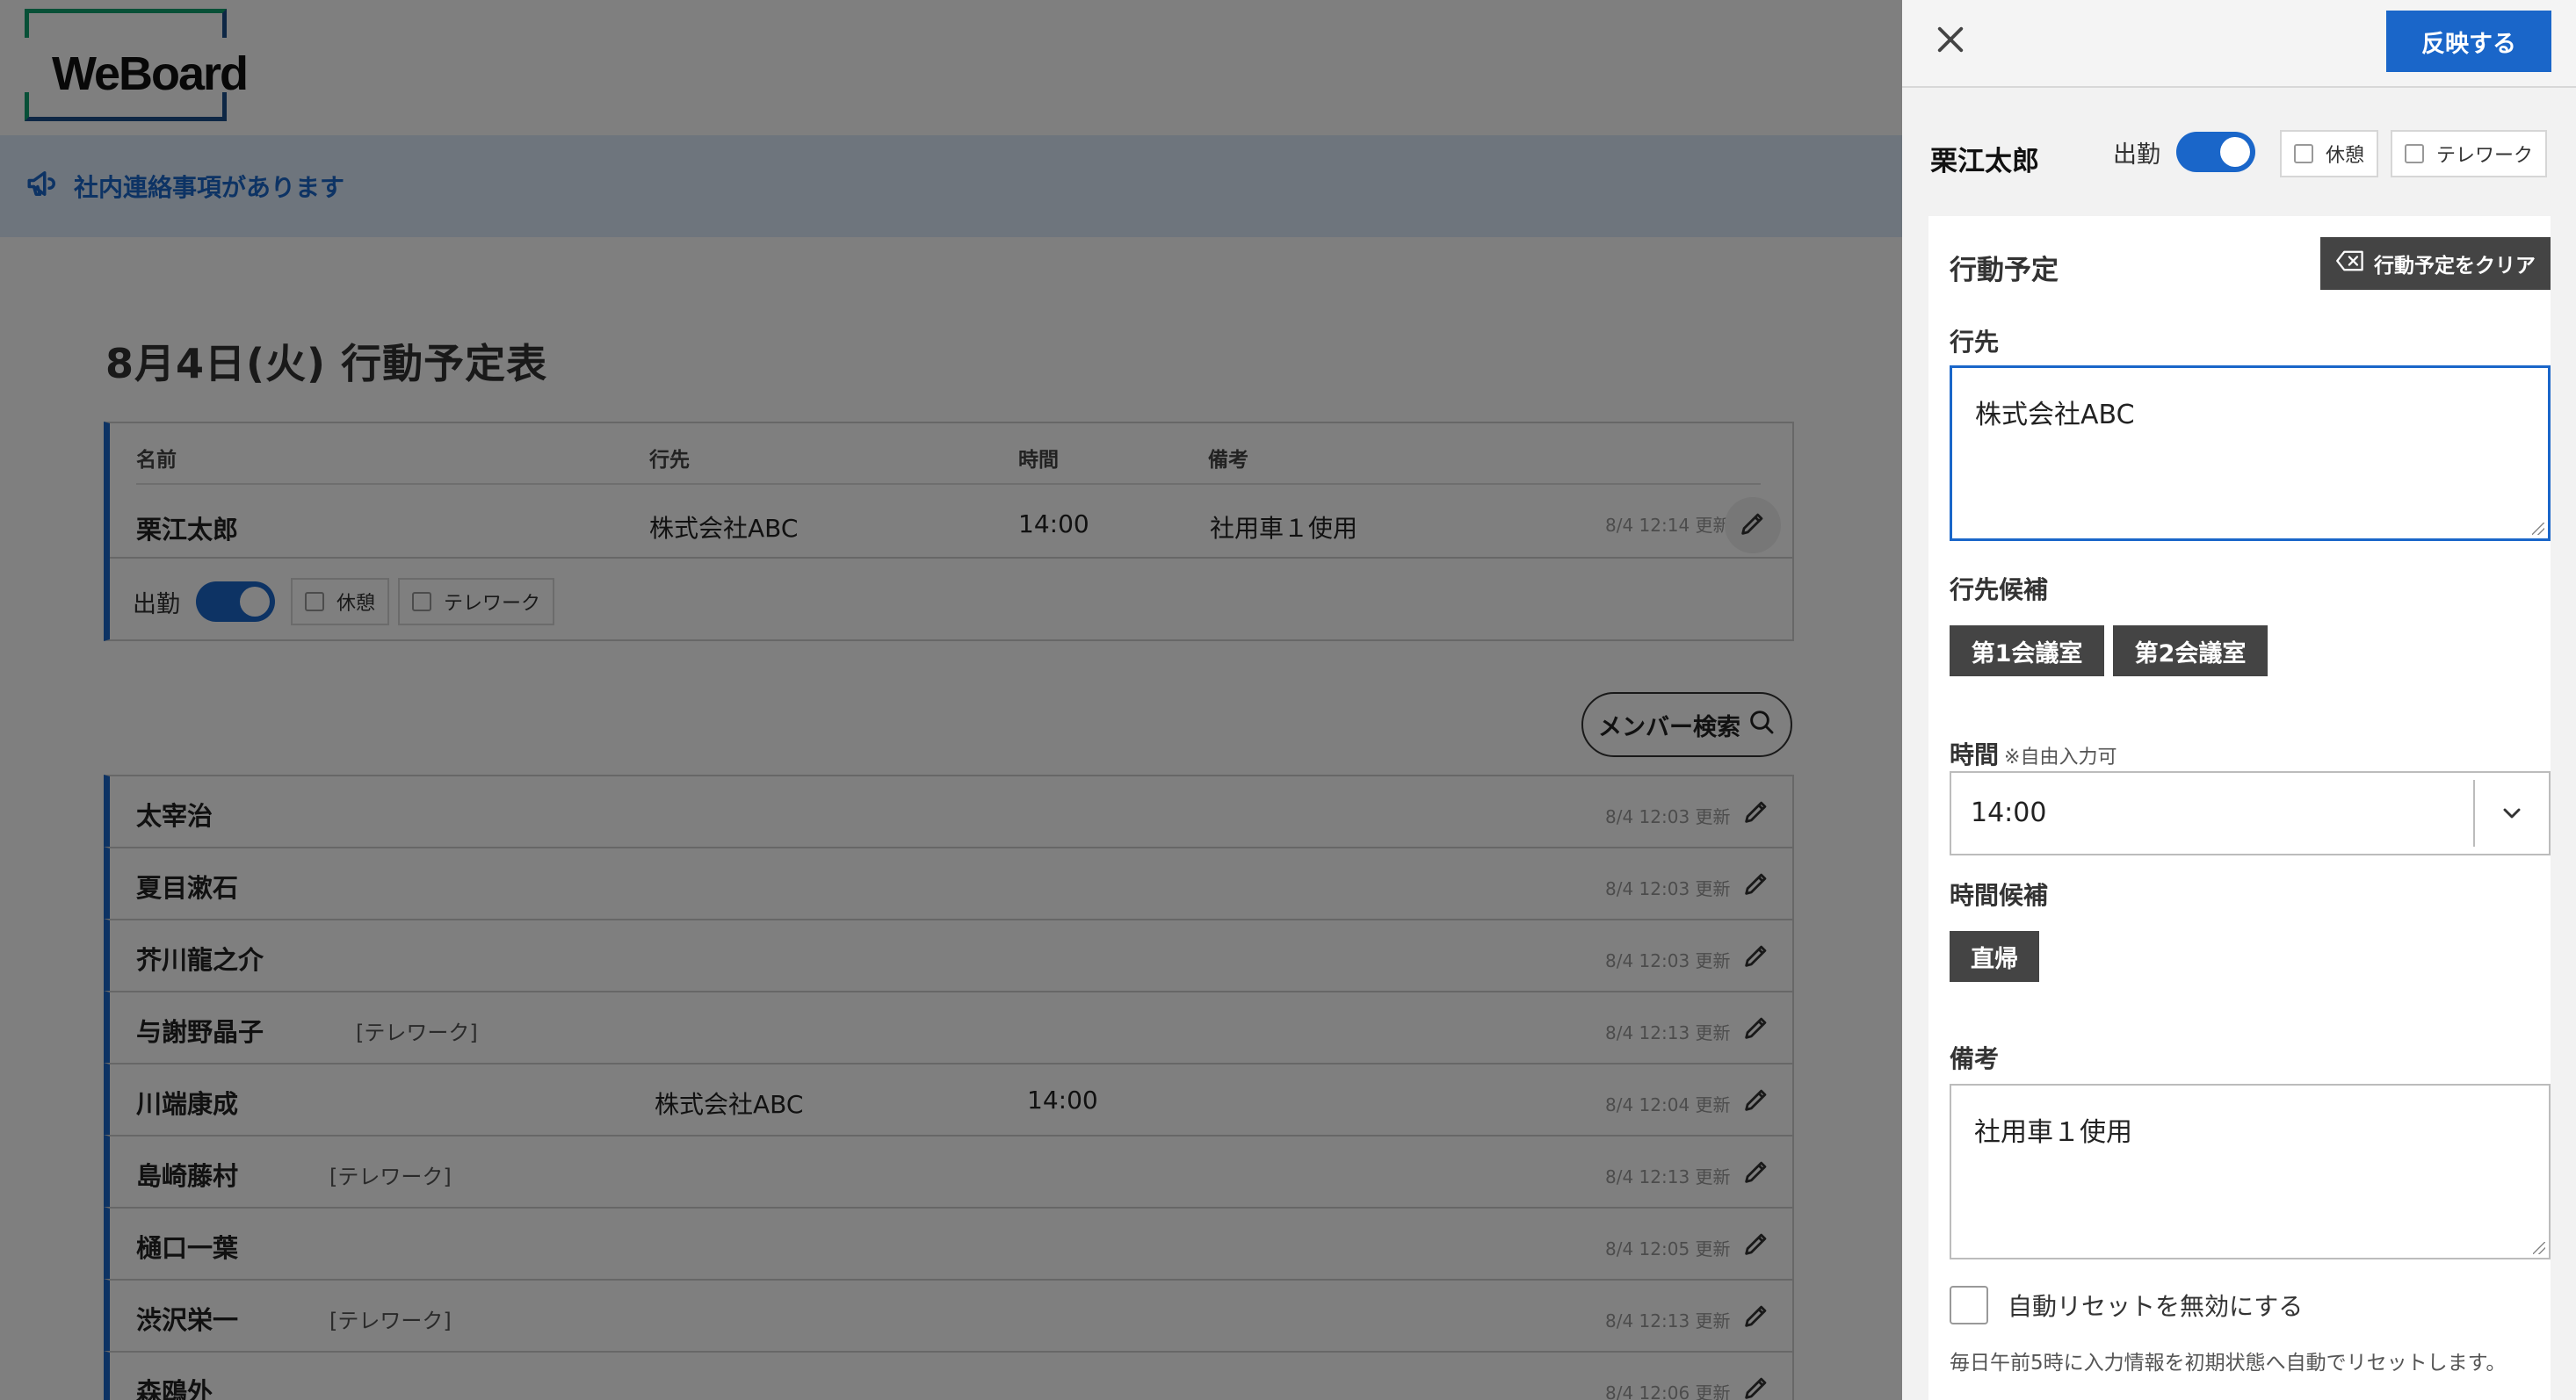  What do you see at coordinates (2009, 812) in the screenshot?
I see `time-value: 14:00` at bounding box center [2009, 812].